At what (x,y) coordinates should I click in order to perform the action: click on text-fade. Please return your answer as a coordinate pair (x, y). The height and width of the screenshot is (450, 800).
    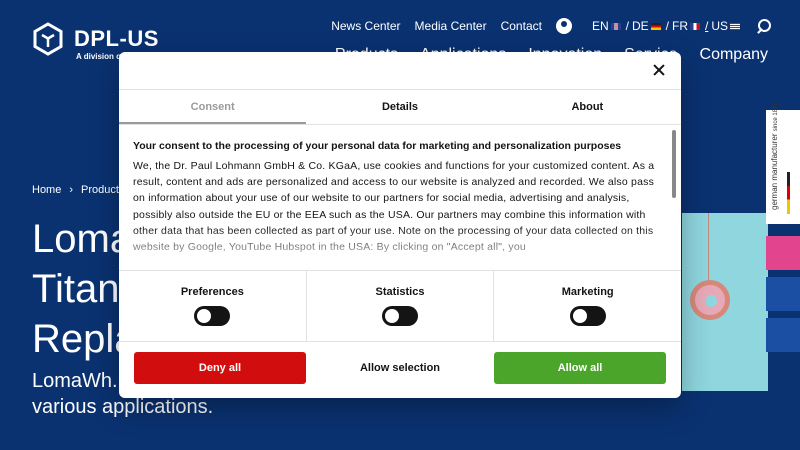
    Looking at the image, I should click on (398, 249).